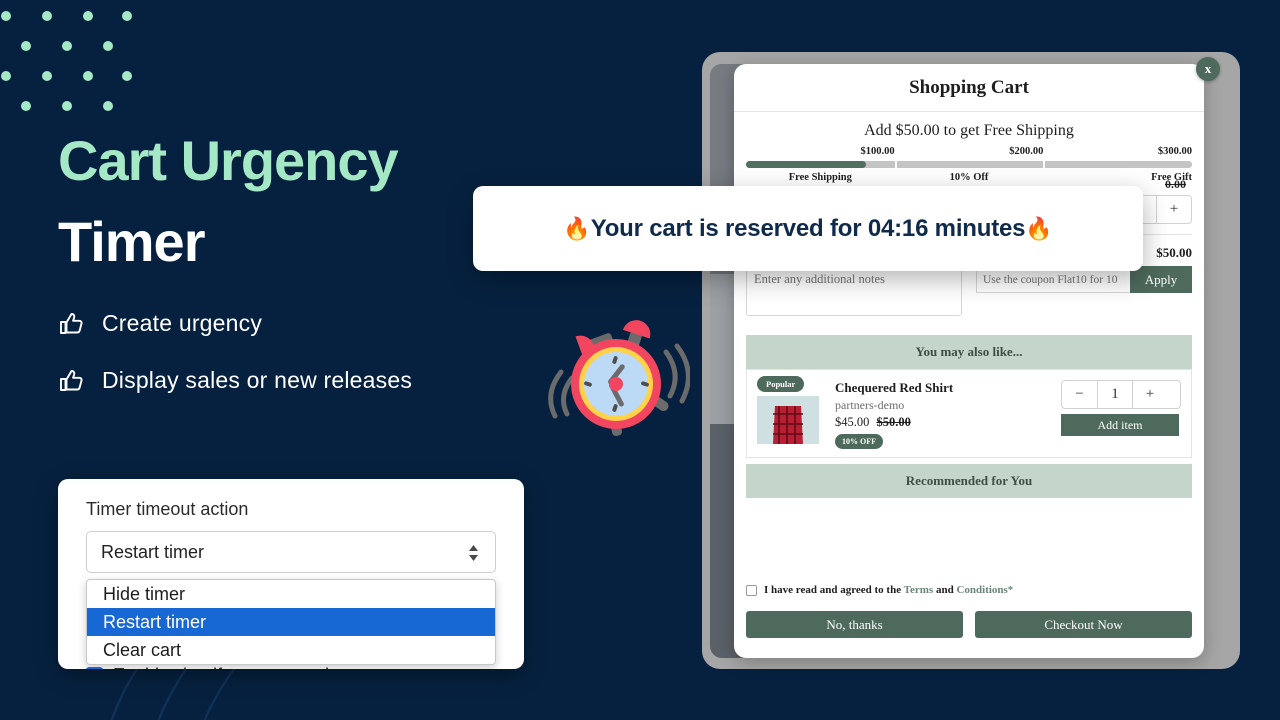 This screenshot has height=720, width=1280. What do you see at coordinates (94, 668) in the screenshot?
I see `enable-shopify-coupon-checkbox` at bounding box center [94, 668].